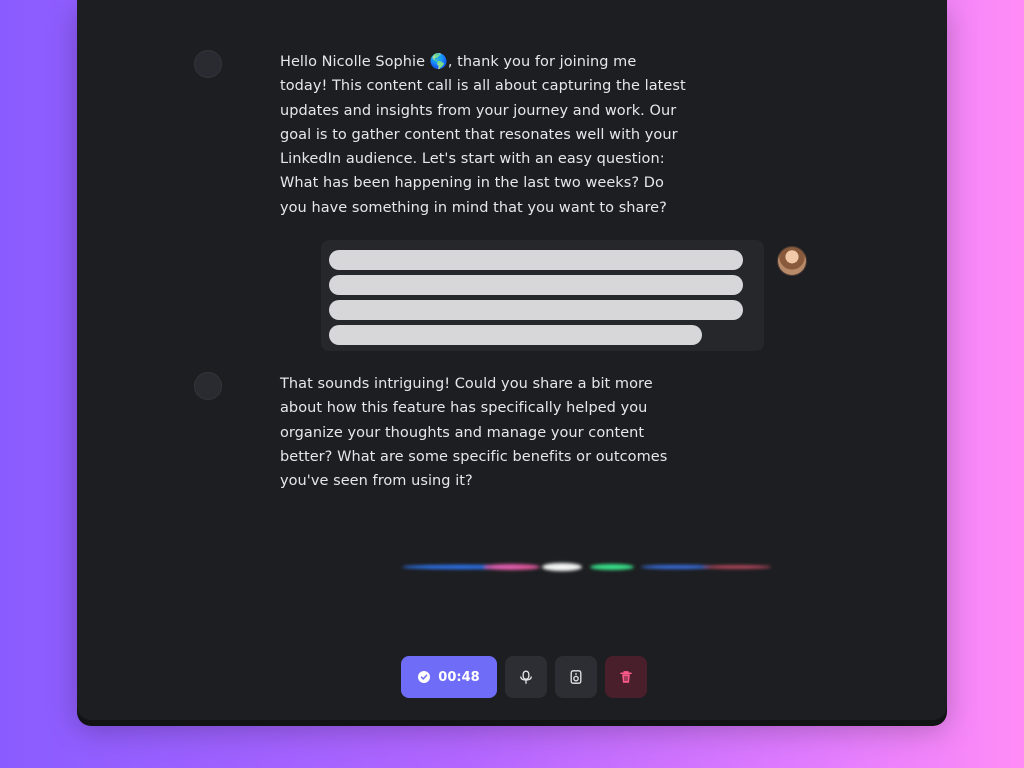 The width and height of the screenshot is (1024, 768). I want to click on timer-button: 00:48, so click(449, 677).